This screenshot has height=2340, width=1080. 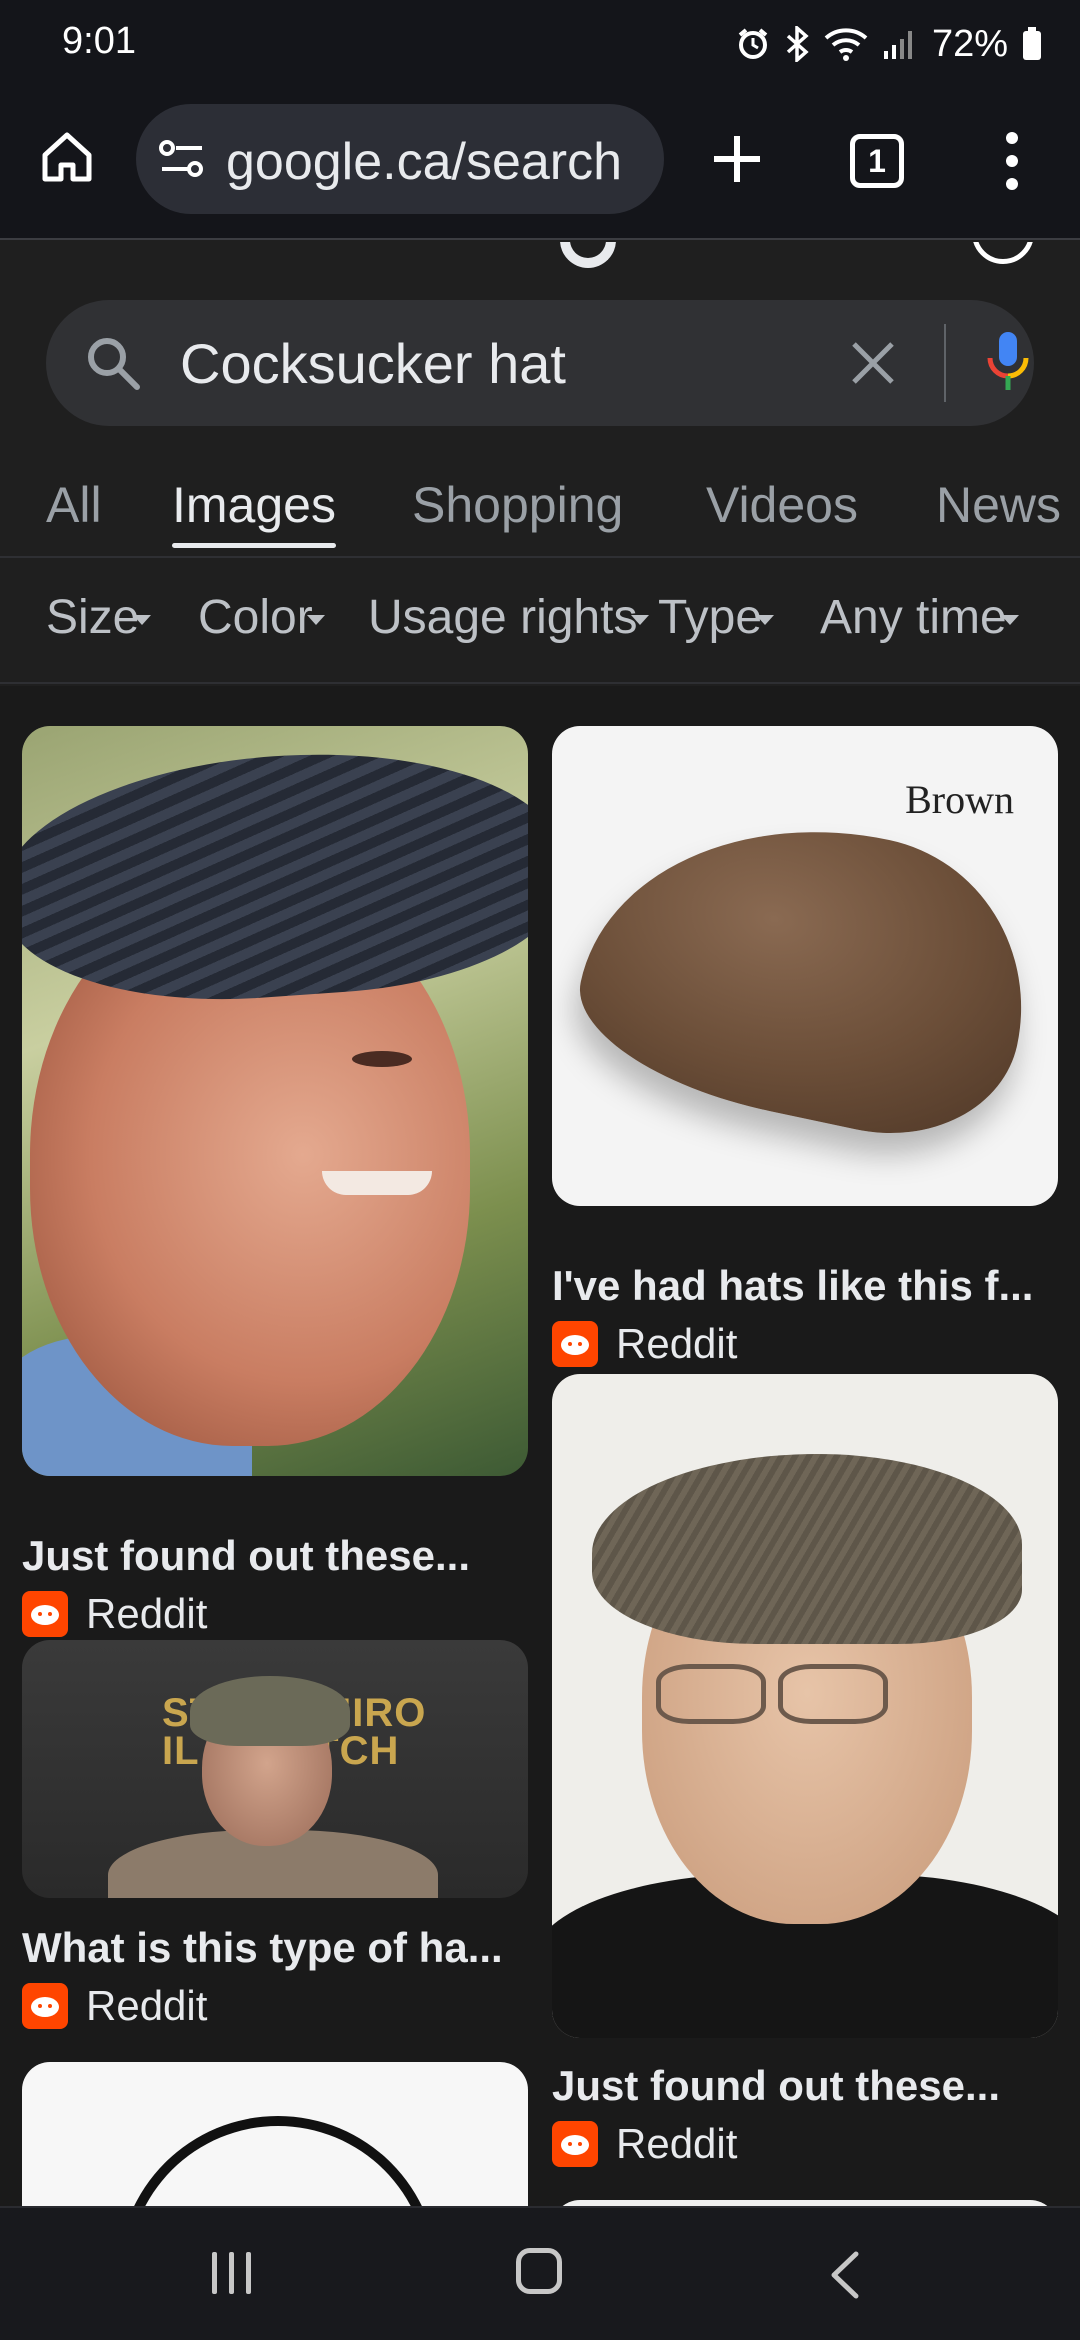 I want to click on tab-count: 1, so click(x=877, y=160).